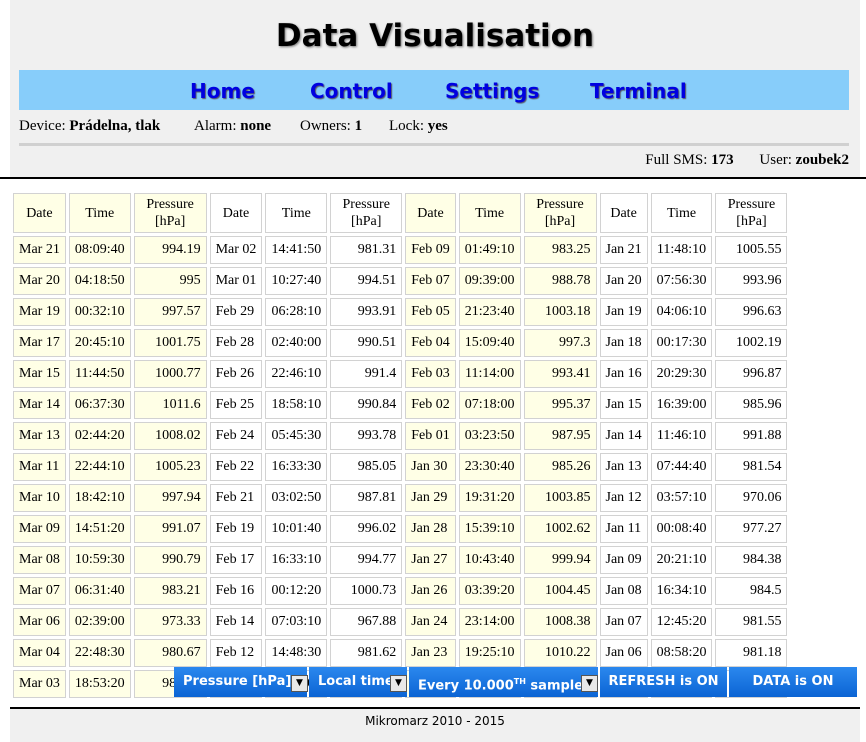  What do you see at coordinates (170, 622) in the screenshot?
I see `pressure-cell: 973.33` at bounding box center [170, 622].